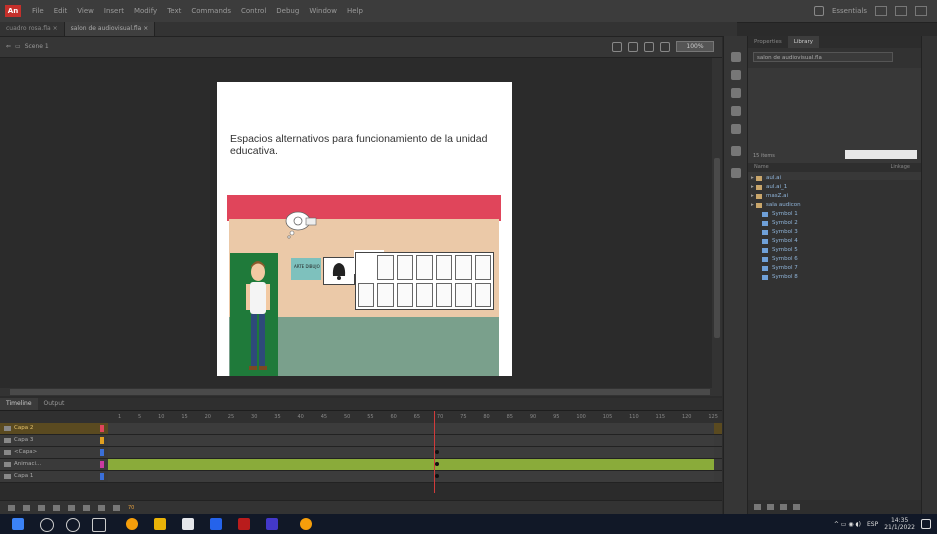 The width and height of the screenshot is (937, 534). Describe the element at coordinates (695, 46) in the screenshot. I see `zoom-select: 100%` at that location.